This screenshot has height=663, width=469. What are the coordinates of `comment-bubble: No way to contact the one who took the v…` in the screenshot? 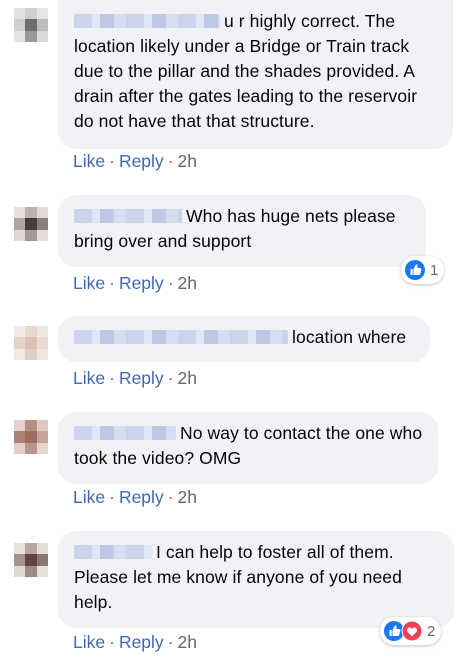 It's located at (248, 448).